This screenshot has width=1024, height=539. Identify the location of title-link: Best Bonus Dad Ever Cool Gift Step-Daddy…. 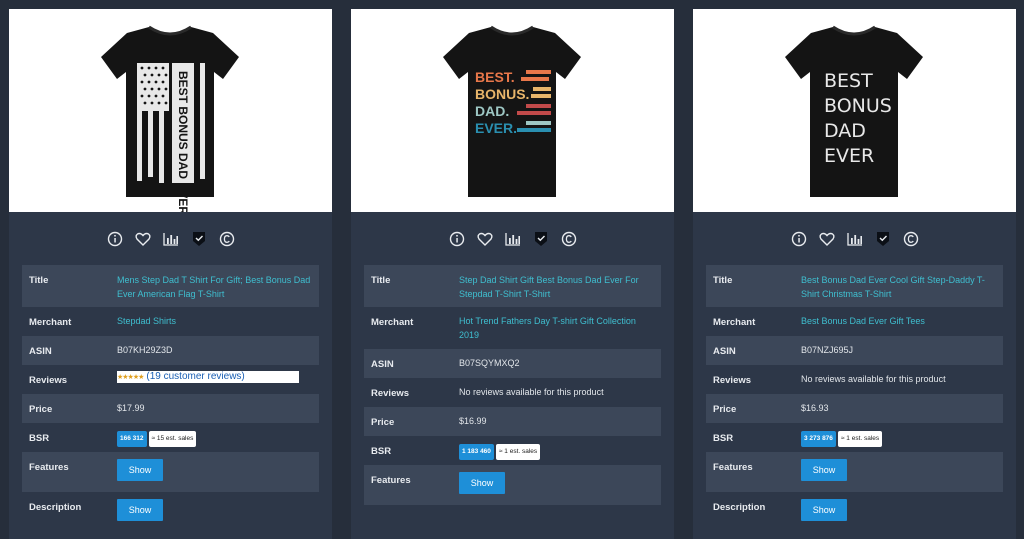
(898, 287).